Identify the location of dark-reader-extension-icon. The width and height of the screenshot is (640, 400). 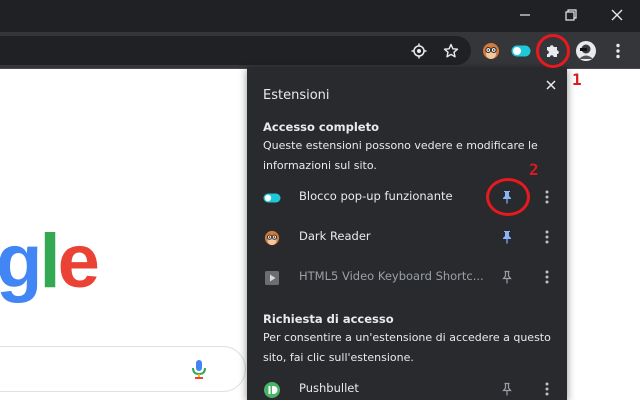
(491, 51).